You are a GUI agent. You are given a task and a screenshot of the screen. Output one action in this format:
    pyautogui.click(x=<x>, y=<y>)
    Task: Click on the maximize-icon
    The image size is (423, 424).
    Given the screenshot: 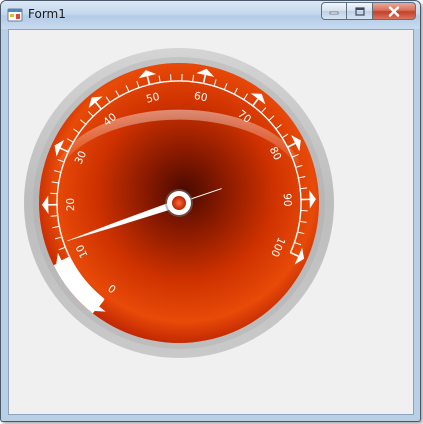 What is the action you would take?
    pyautogui.click(x=359, y=11)
    